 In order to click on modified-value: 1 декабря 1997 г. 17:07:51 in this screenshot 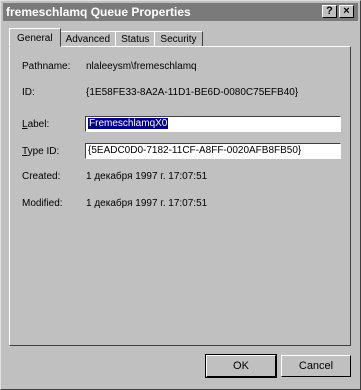, I will do `click(147, 203)`.